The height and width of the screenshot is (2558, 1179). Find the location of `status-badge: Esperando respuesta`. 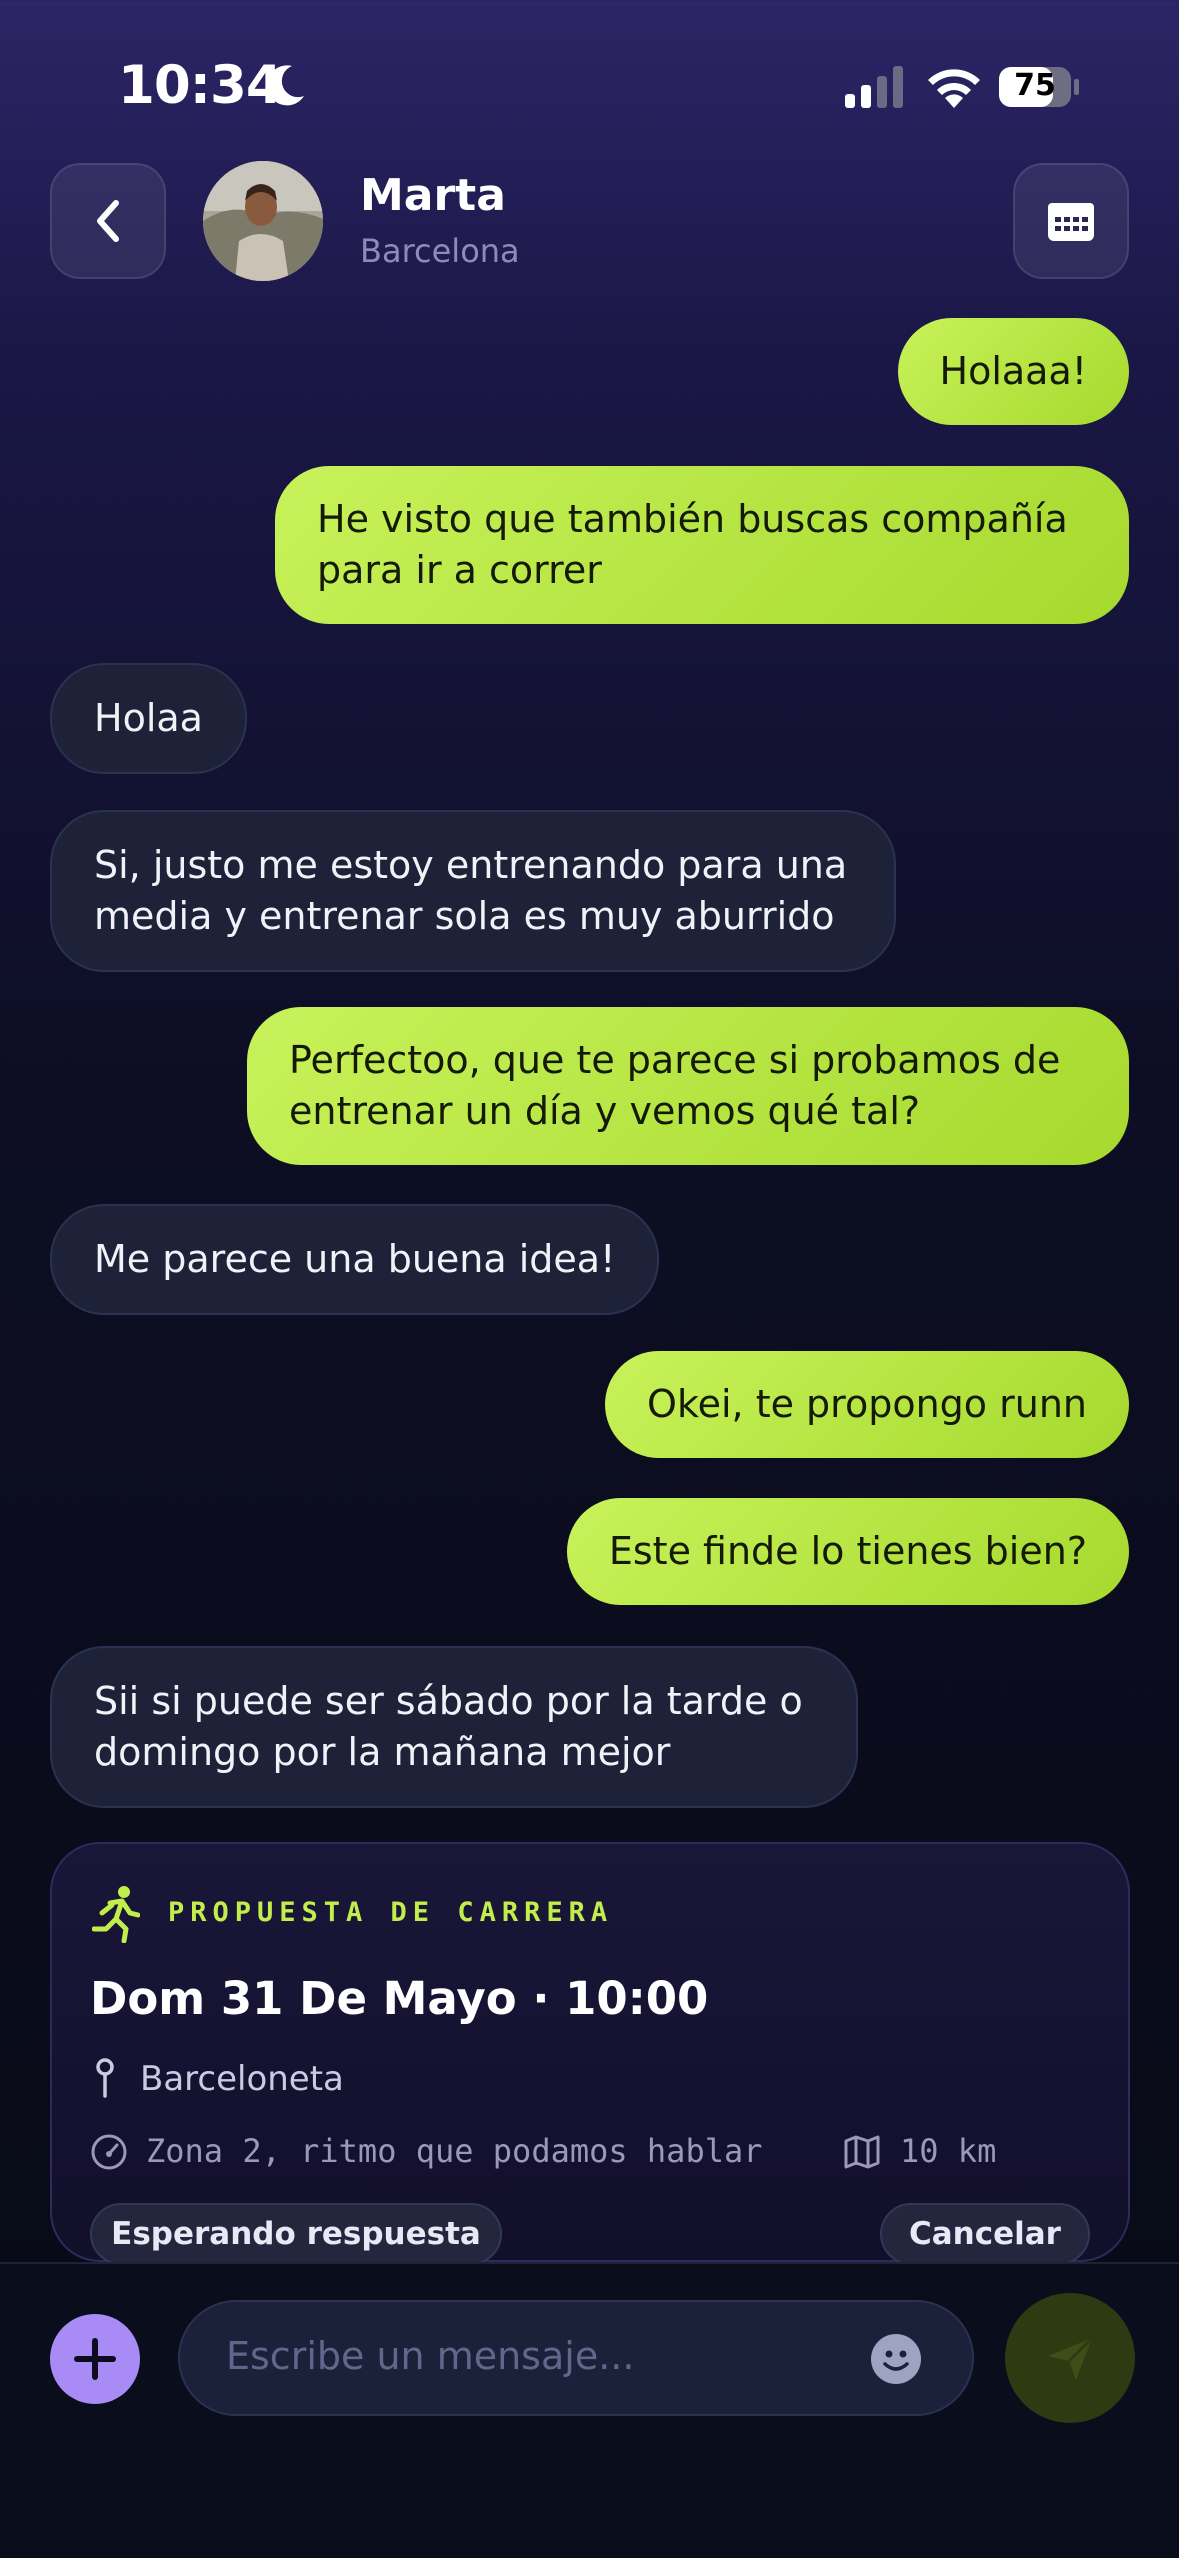

status-badge: Esperando respuesta is located at coordinates (296, 2234).